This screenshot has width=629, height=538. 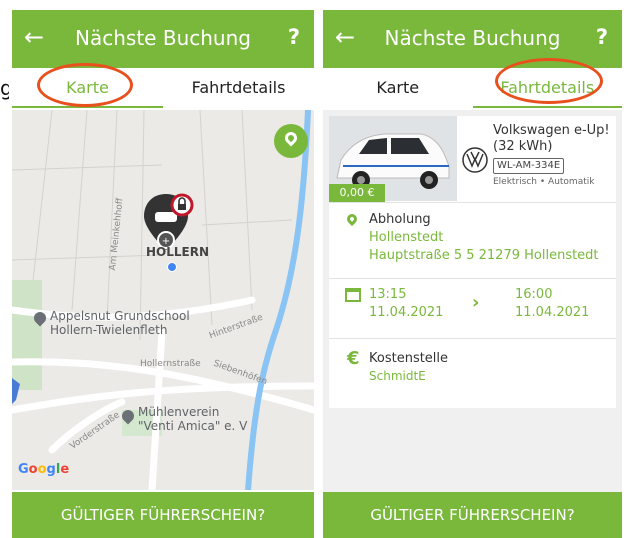 What do you see at coordinates (44, 469) in the screenshot?
I see `google-logo: Google` at bounding box center [44, 469].